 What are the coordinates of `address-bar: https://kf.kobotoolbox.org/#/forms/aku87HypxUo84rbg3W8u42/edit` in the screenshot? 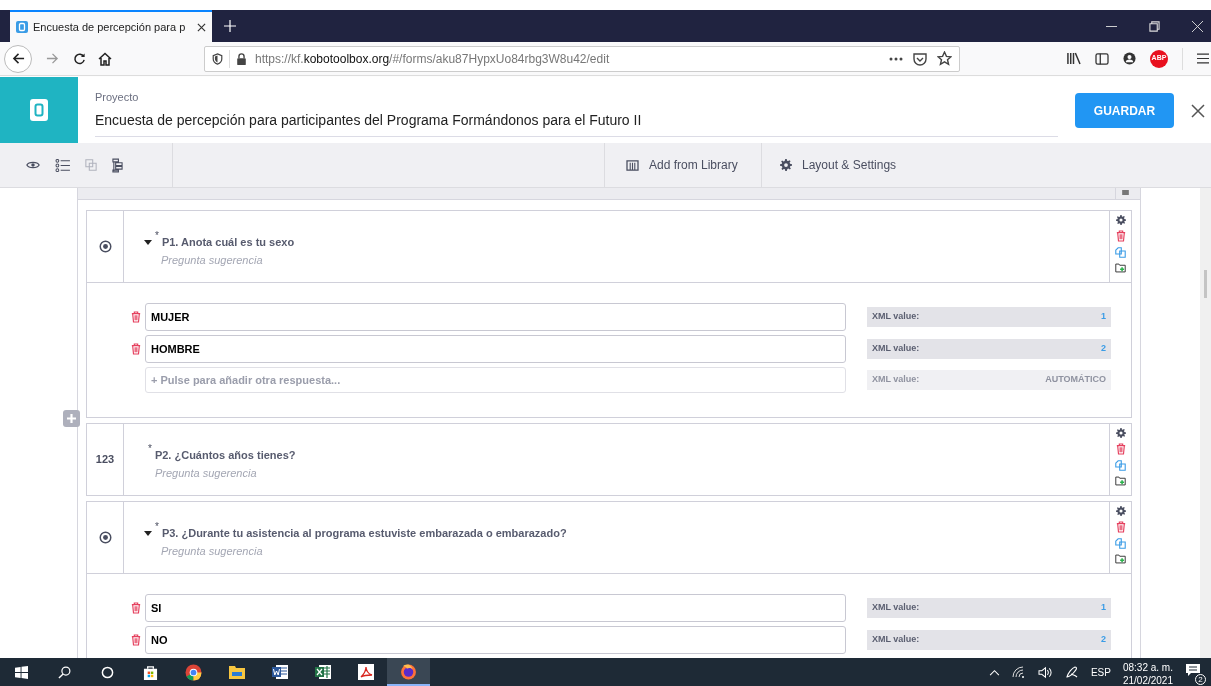 It's located at (582, 58).